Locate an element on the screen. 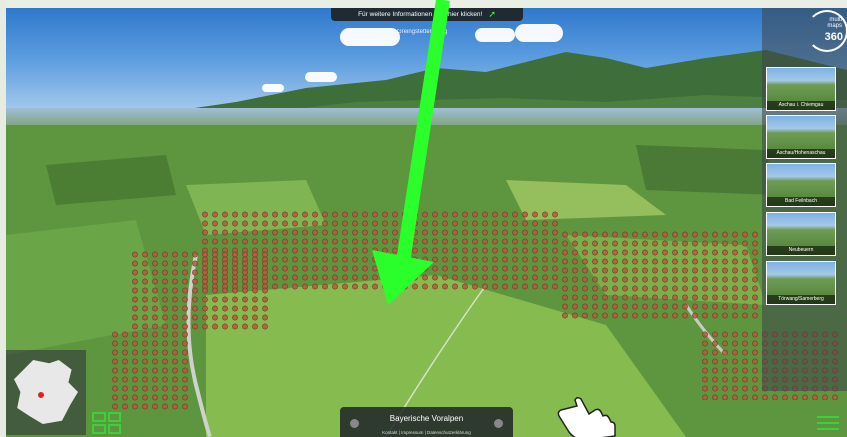  panorama-title: Bayerische Voralpen is located at coordinates (426, 418).